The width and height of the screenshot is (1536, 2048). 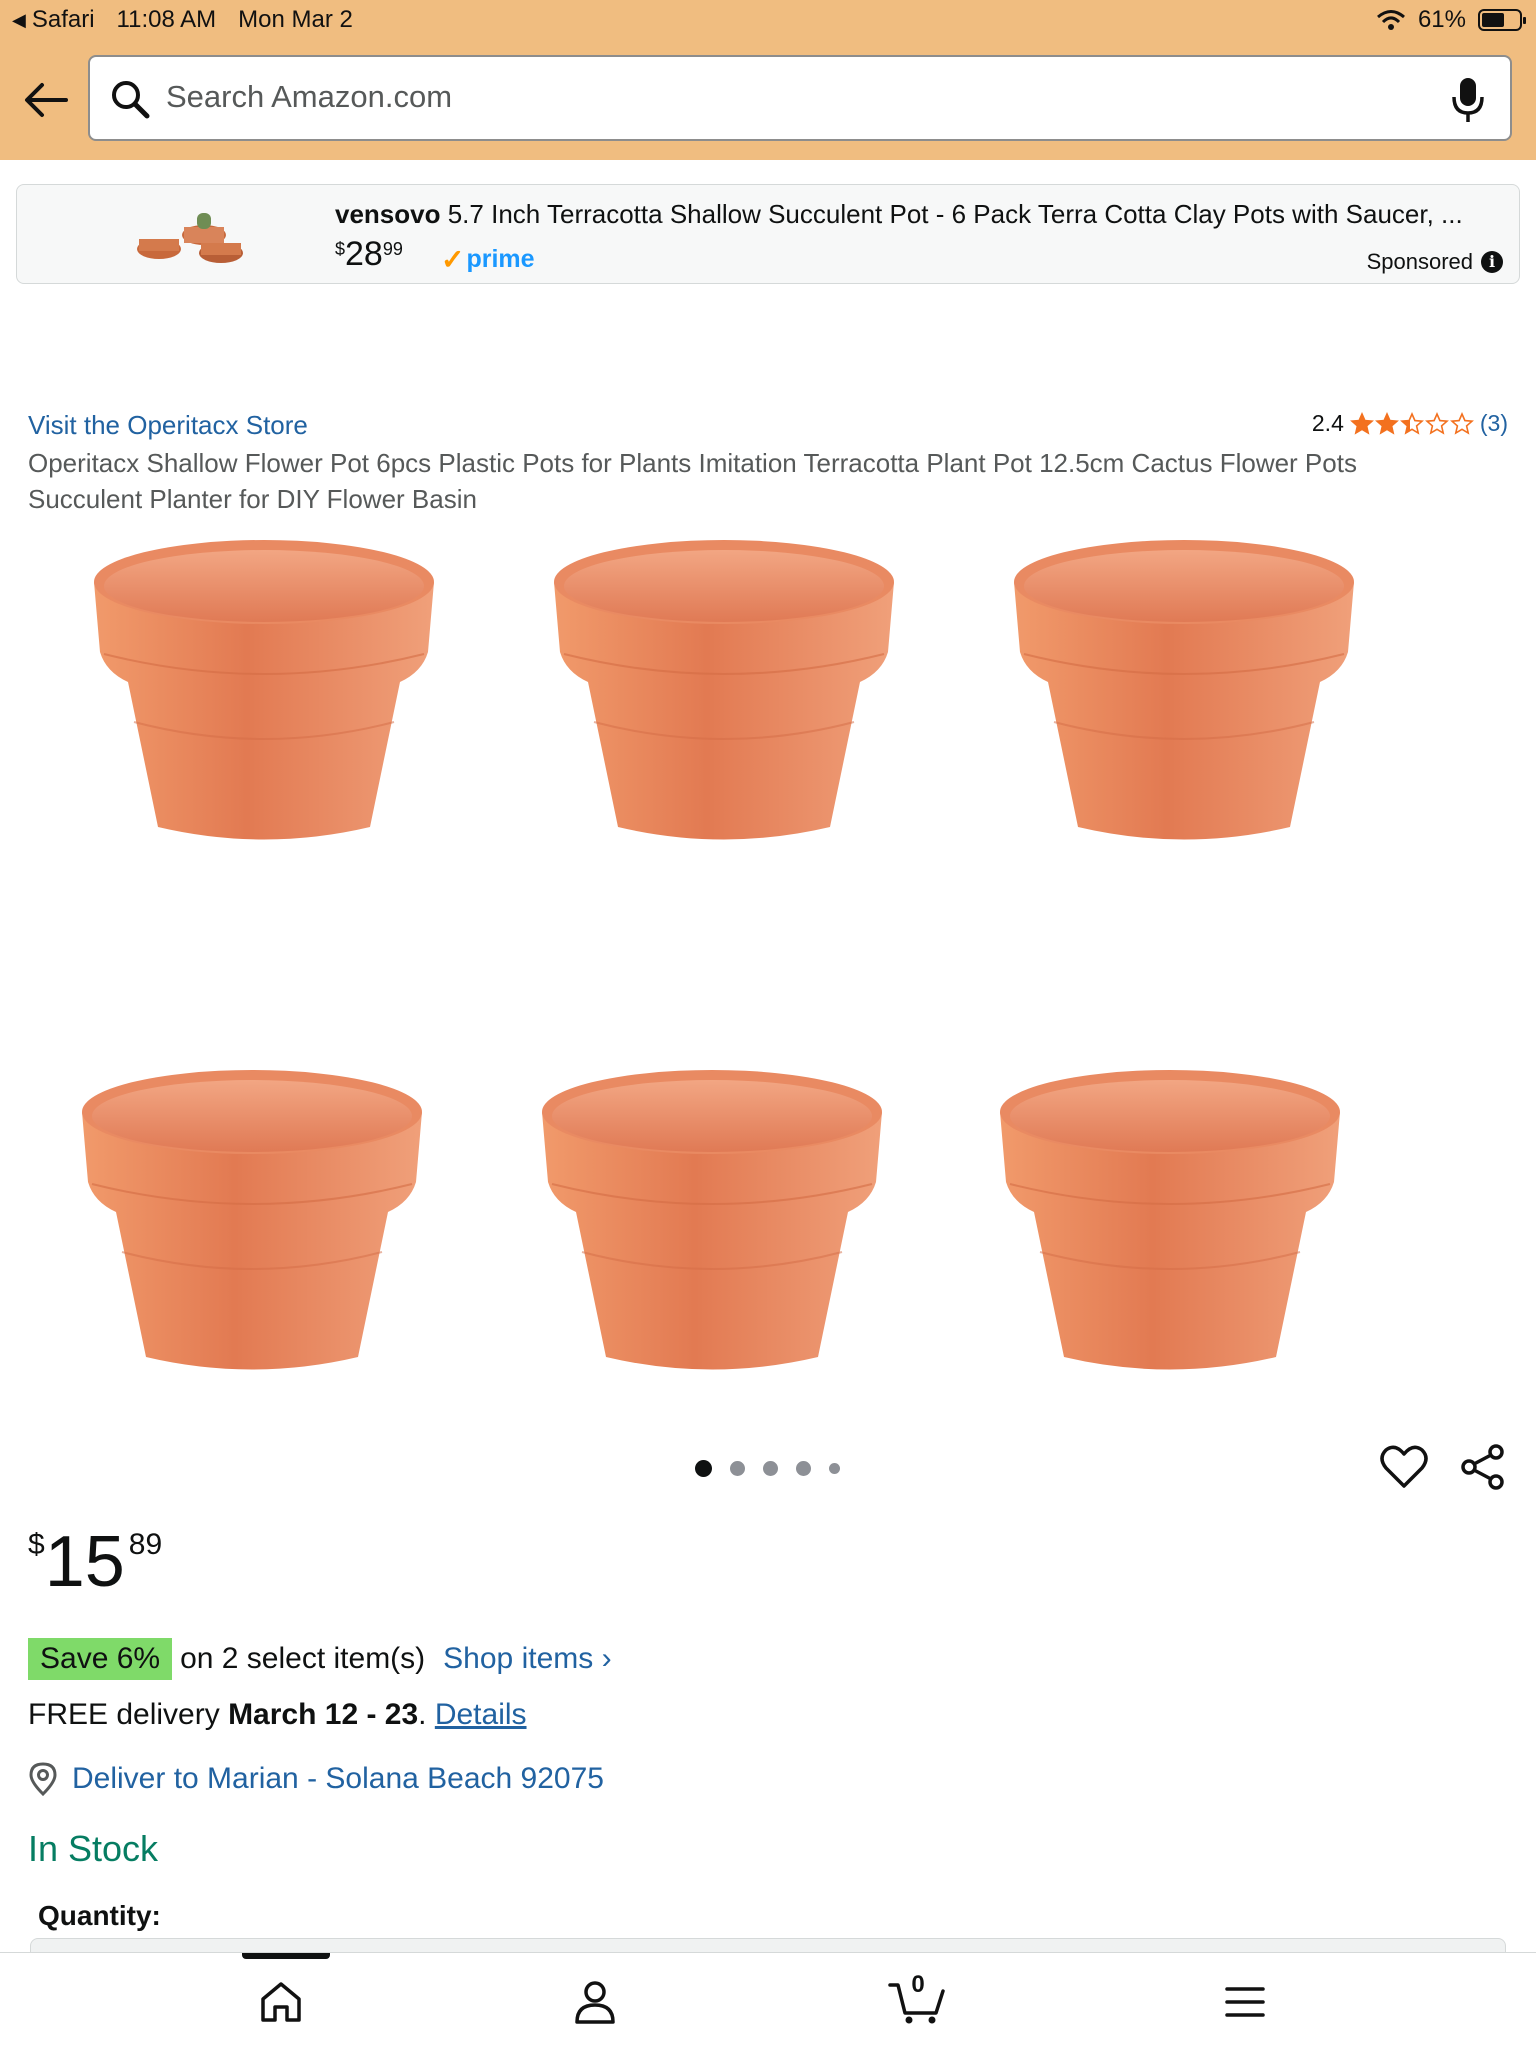 I want to click on prime-badge: ✓ prime, so click(x=488, y=259).